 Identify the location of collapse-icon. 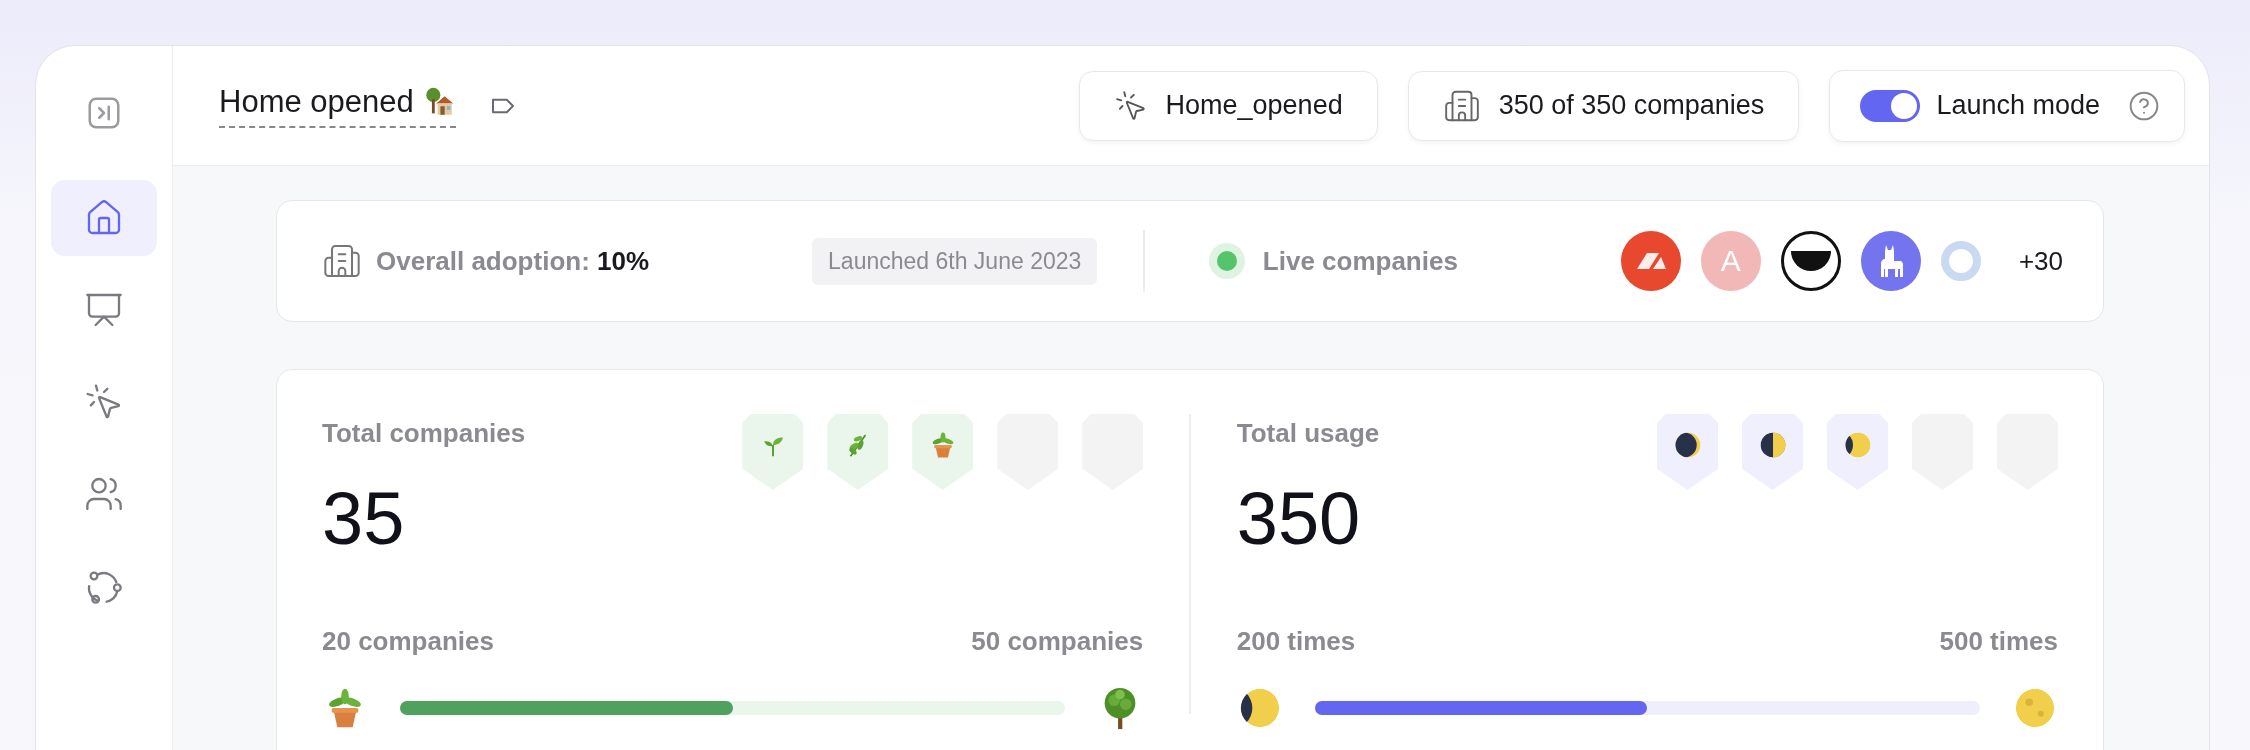
(104, 113).